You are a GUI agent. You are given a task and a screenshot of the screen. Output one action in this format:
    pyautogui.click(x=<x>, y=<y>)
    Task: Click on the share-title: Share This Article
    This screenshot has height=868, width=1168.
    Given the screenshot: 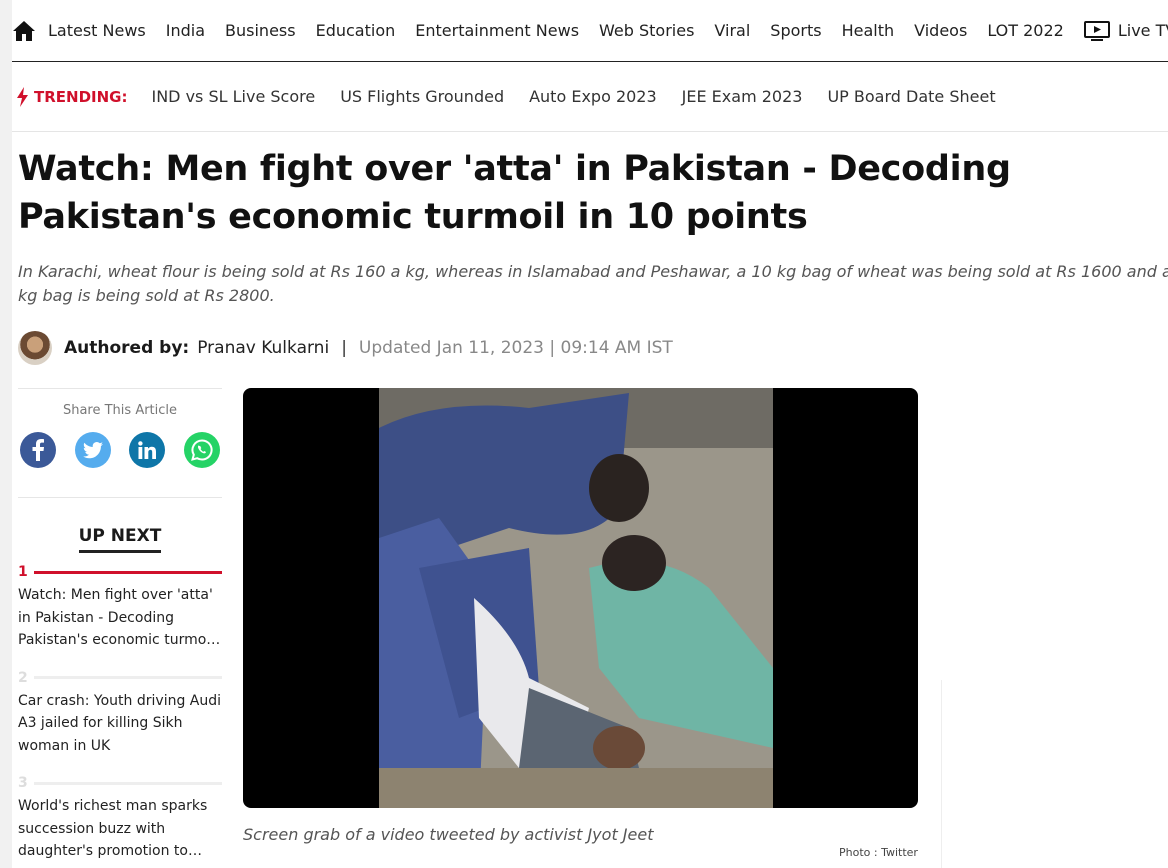 What is the action you would take?
    pyautogui.click(x=120, y=410)
    